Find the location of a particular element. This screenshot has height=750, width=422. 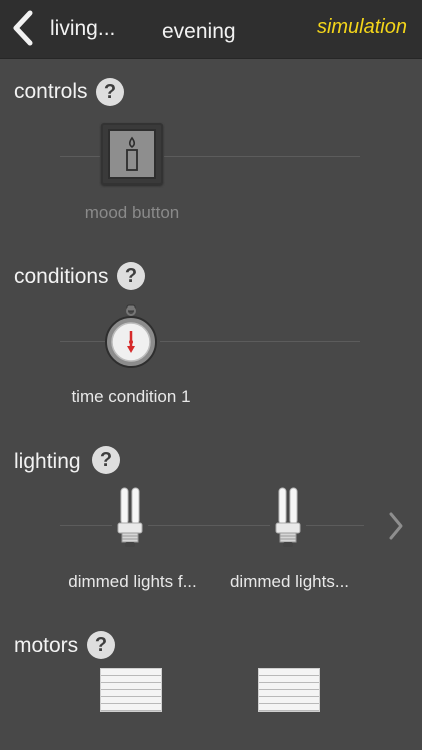

candle-icon is located at coordinates (132, 154).